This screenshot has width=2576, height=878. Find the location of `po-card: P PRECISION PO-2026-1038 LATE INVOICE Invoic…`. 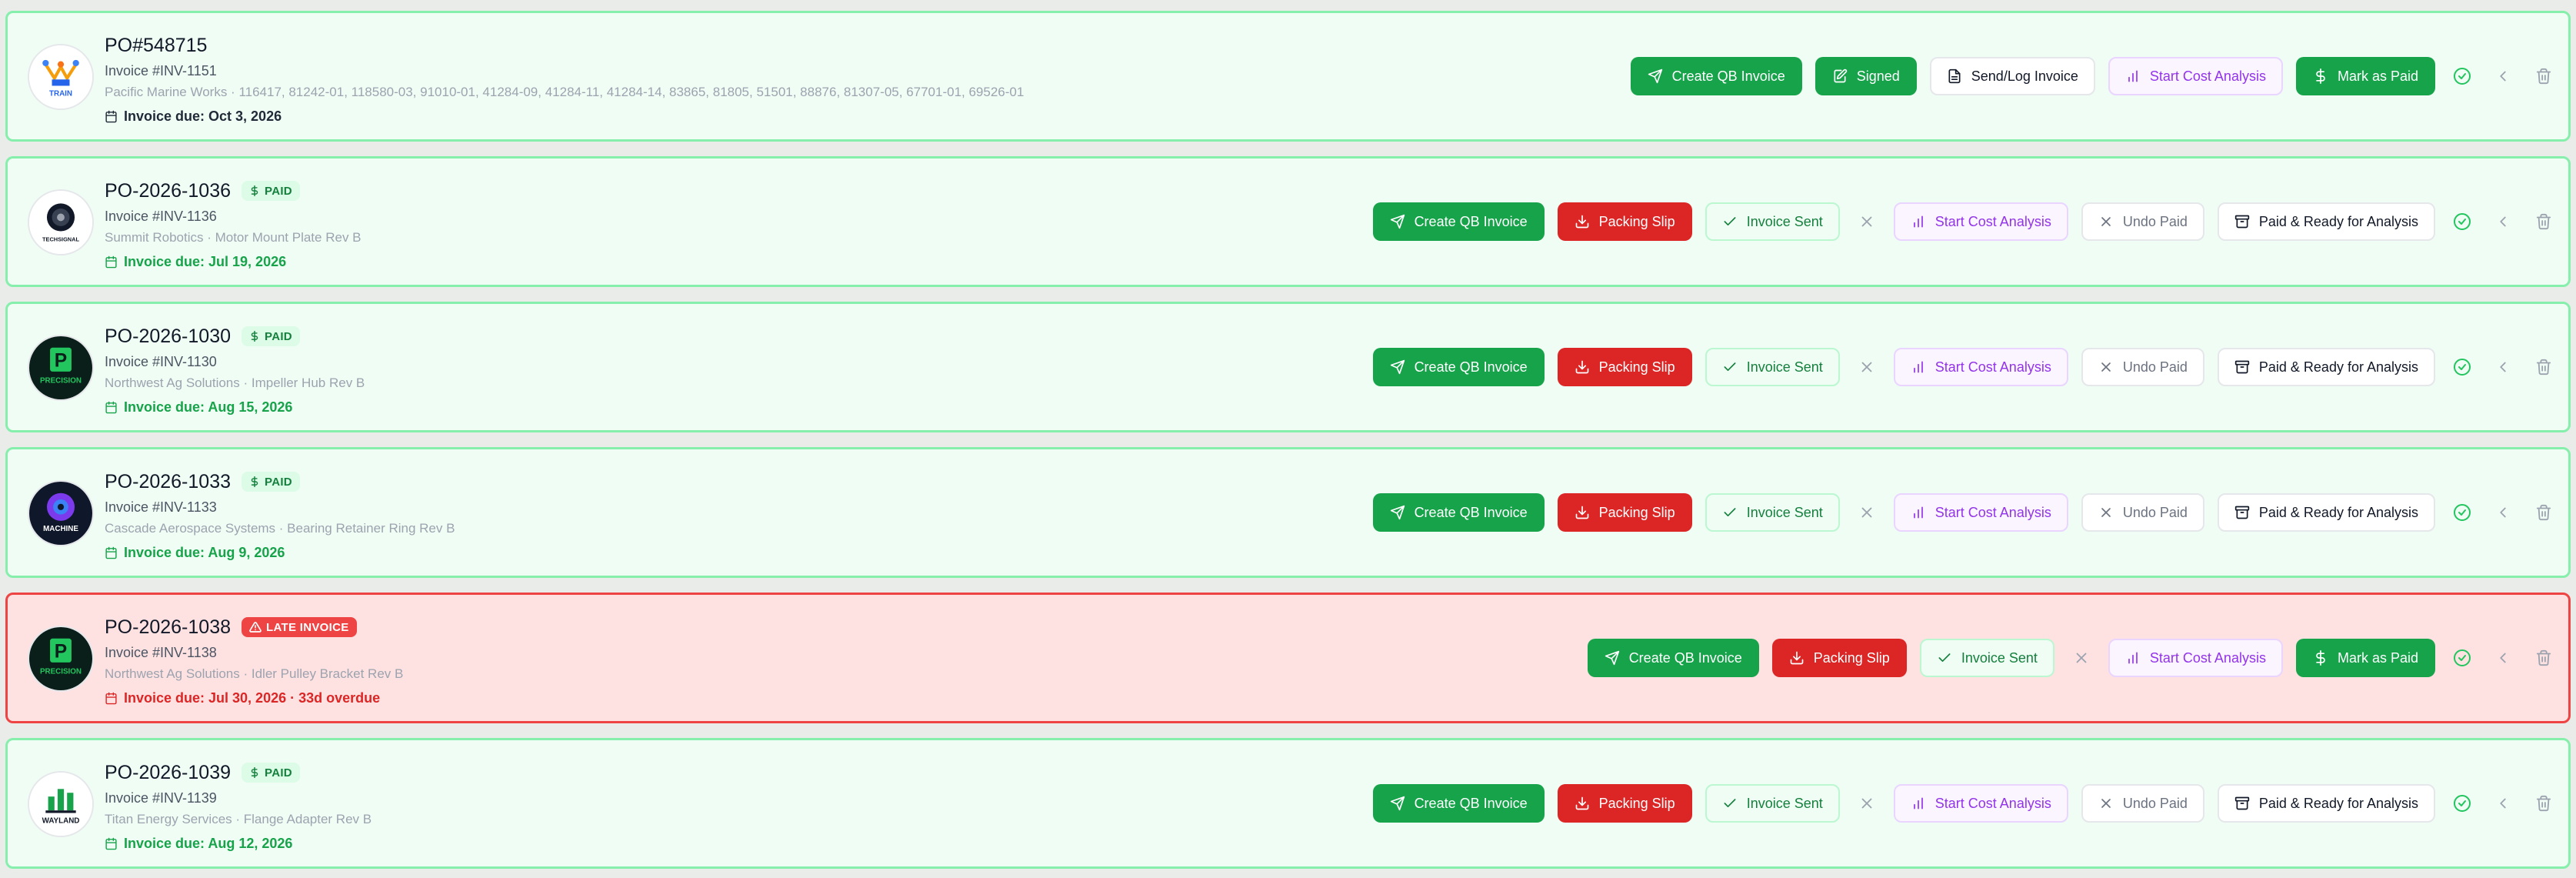

po-card: P PRECISION PO-2026-1038 LATE INVOICE Invoic… is located at coordinates (1288, 658).